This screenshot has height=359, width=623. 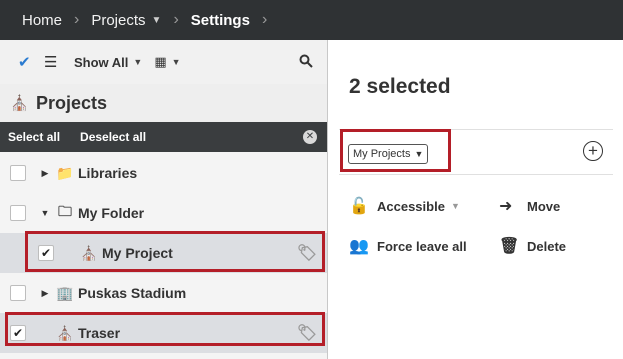 I want to click on list-item: ✔ ⛪ Traser 🏷, so click(x=163, y=333).